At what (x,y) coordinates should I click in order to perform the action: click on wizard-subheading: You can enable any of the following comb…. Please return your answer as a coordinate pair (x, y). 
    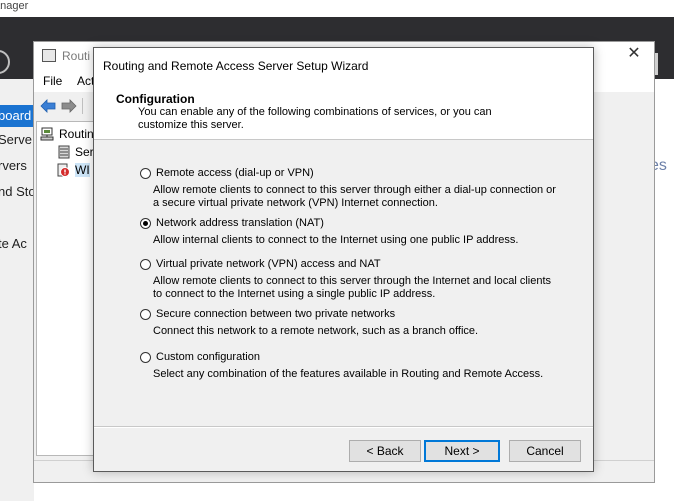
    Looking at the image, I should click on (315, 118).